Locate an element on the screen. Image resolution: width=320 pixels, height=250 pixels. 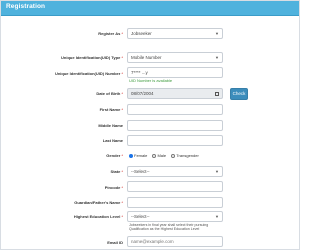
gender-option-male: Male is located at coordinates (159, 156).